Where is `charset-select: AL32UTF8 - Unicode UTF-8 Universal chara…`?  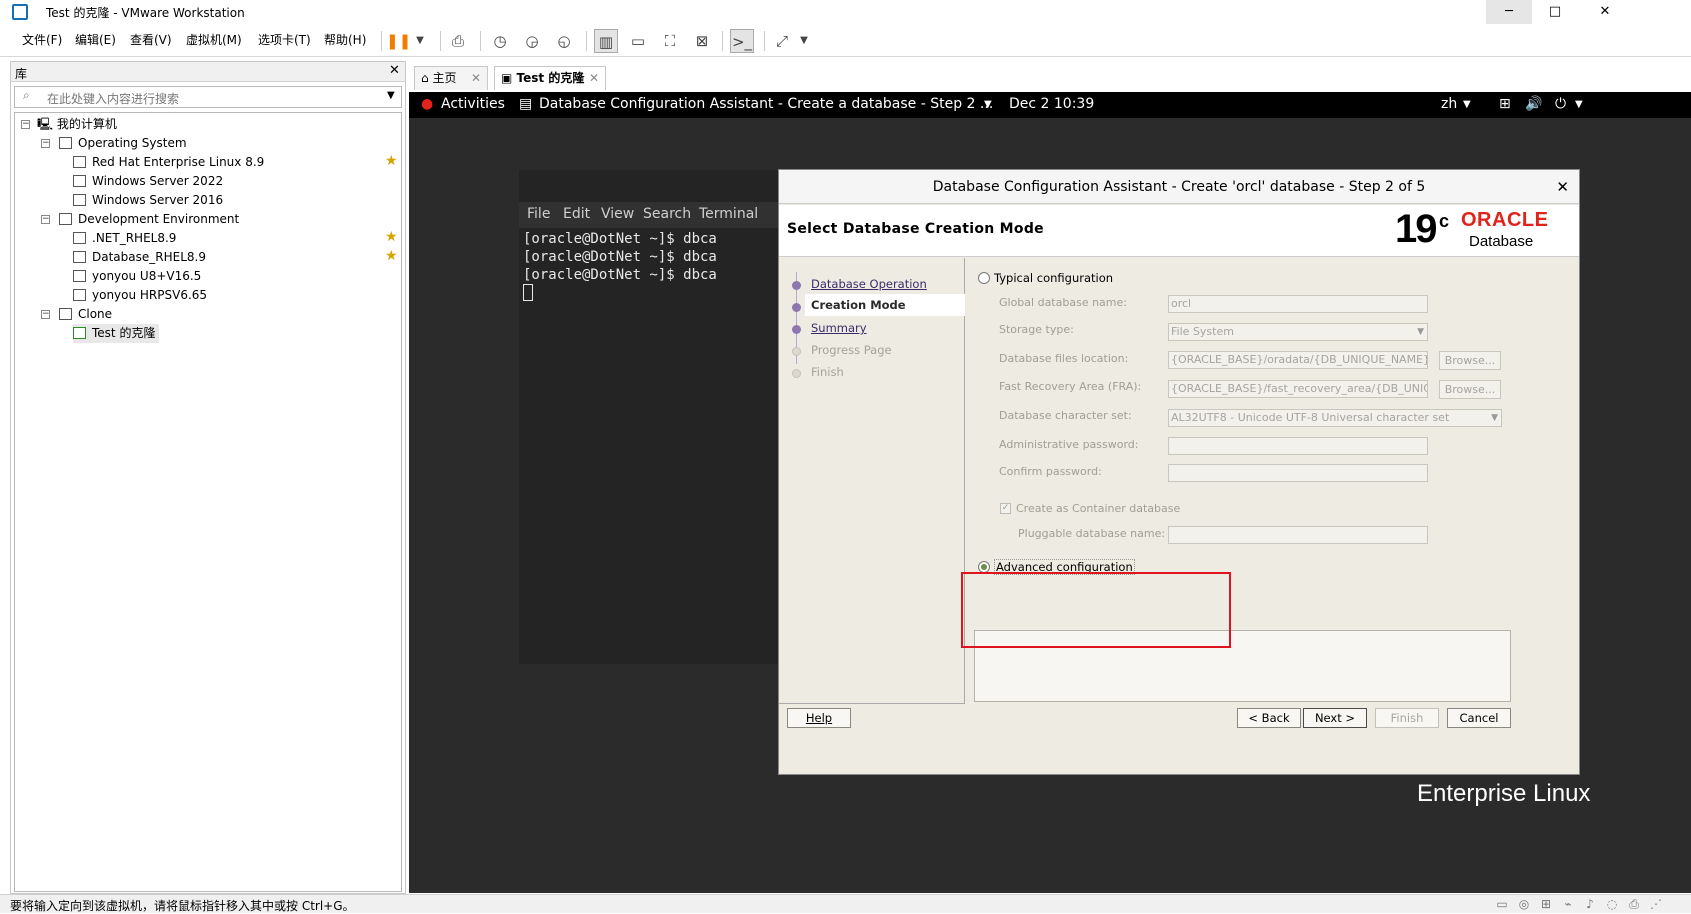
charset-select: AL32UTF8 - Unicode UTF-8 Universal chara… is located at coordinates (1335, 418).